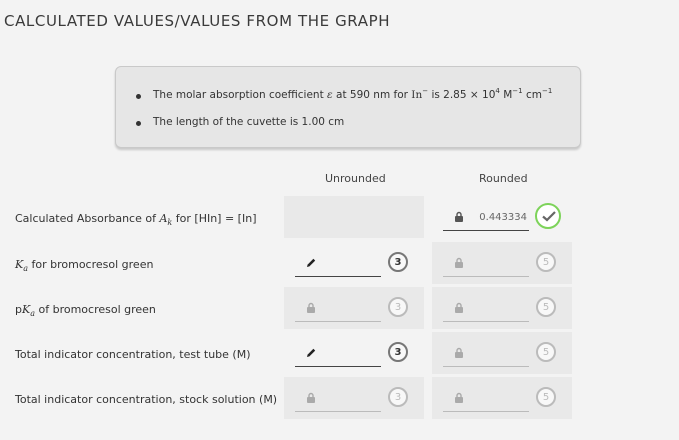  What do you see at coordinates (486, 400) in the screenshot?
I see `stock-rounded-field` at bounding box center [486, 400].